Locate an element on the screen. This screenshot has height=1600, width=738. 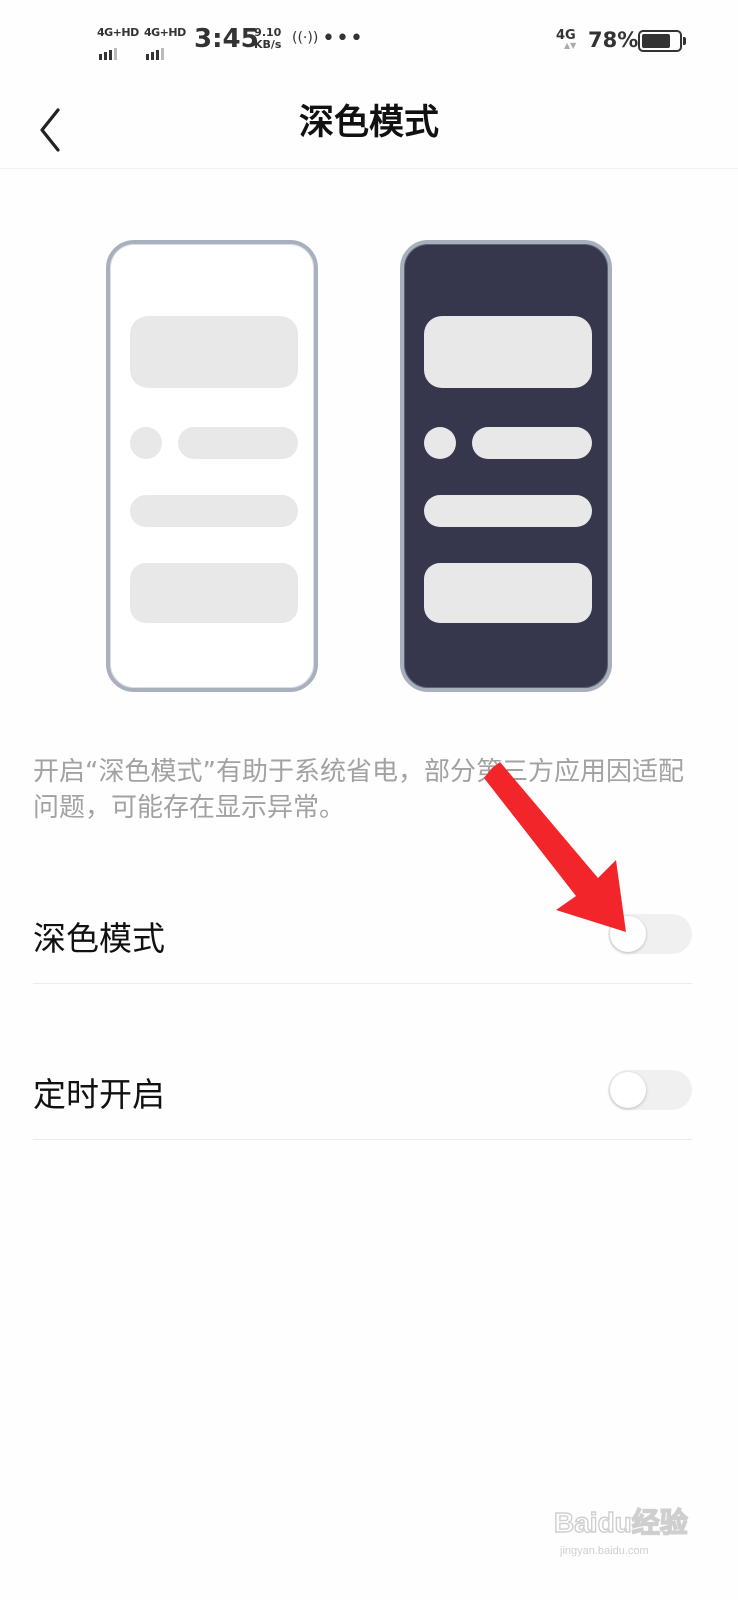
scheduled-on-row: 定时开启 is located at coordinates (362, 1090).